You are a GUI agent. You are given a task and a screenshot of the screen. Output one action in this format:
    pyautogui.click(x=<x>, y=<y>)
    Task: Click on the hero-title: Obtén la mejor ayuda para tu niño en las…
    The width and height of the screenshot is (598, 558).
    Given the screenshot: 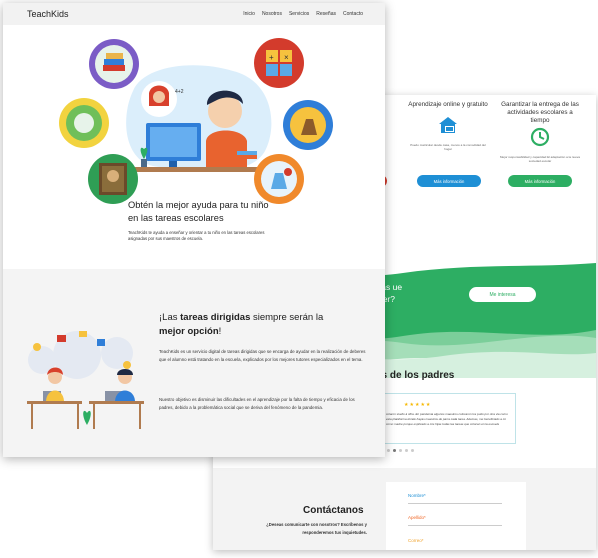 What is the action you would take?
    pyautogui.click(x=198, y=211)
    